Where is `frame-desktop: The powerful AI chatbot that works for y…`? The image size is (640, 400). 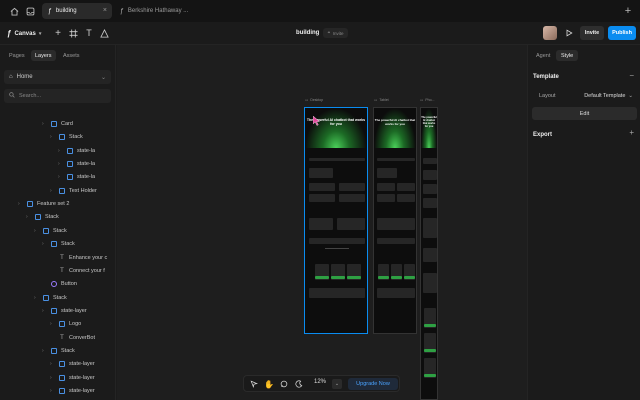 frame-desktop: The powerful AI chatbot that works for y… is located at coordinates (336, 220).